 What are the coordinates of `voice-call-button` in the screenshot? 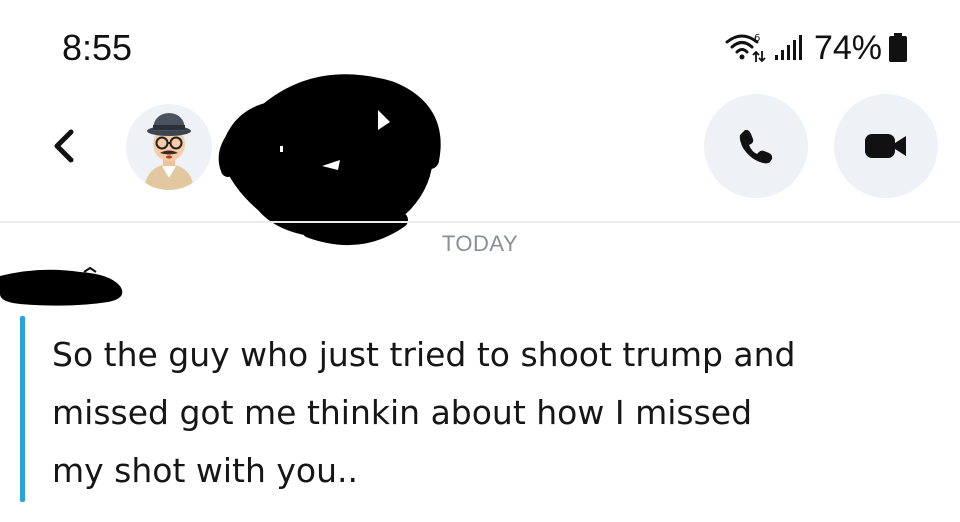 It's located at (756, 146).